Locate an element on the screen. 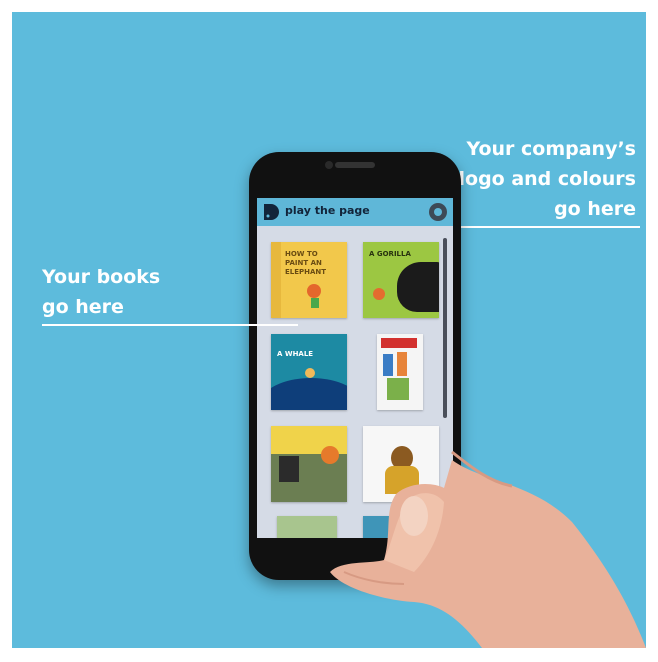 The width and height of the screenshot is (658, 662). hand-image is located at coordinates (488, 549).